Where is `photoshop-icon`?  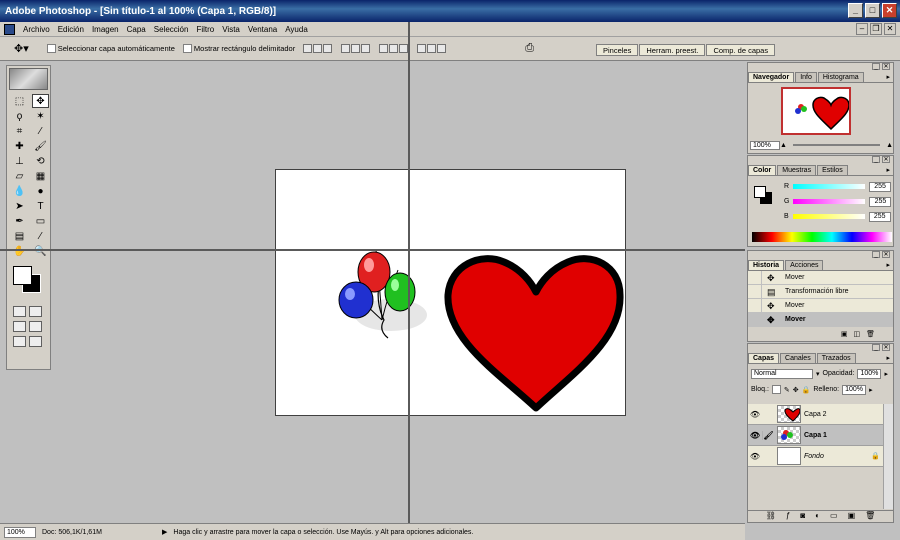
photoshop-icon is located at coordinates (9, 29).